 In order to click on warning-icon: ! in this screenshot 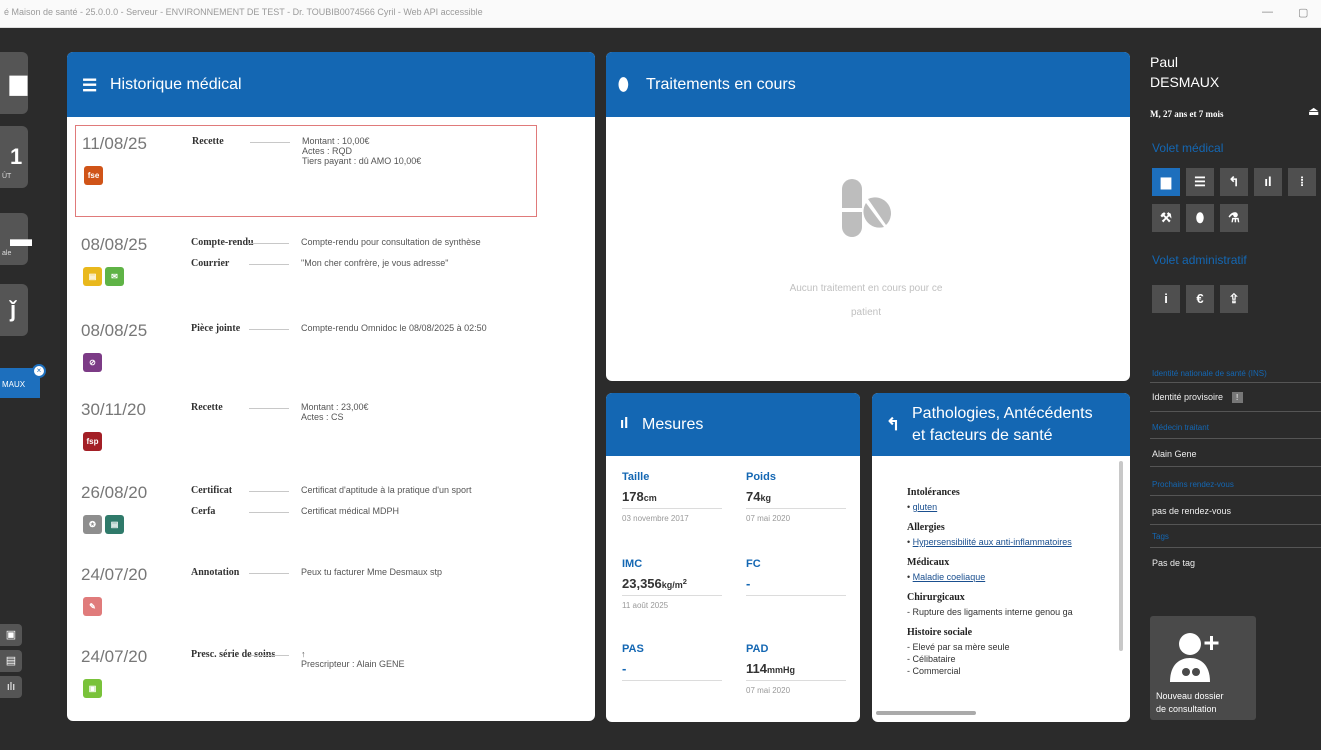, I will do `click(1237, 397)`.